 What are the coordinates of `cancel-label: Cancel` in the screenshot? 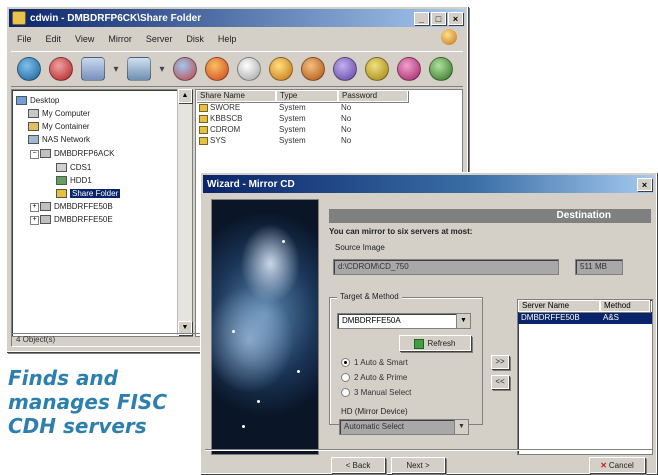 It's located at (621, 465).